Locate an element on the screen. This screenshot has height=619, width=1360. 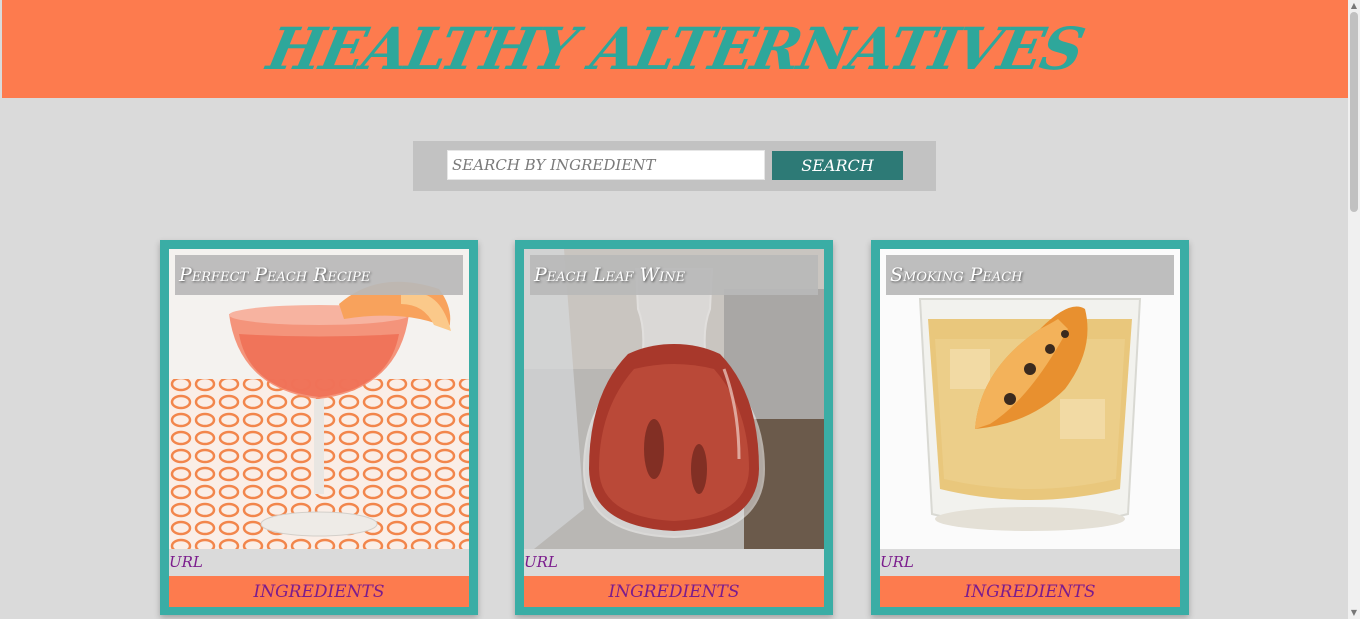
recipe-title: Peach Leaf Wine is located at coordinates (610, 275).